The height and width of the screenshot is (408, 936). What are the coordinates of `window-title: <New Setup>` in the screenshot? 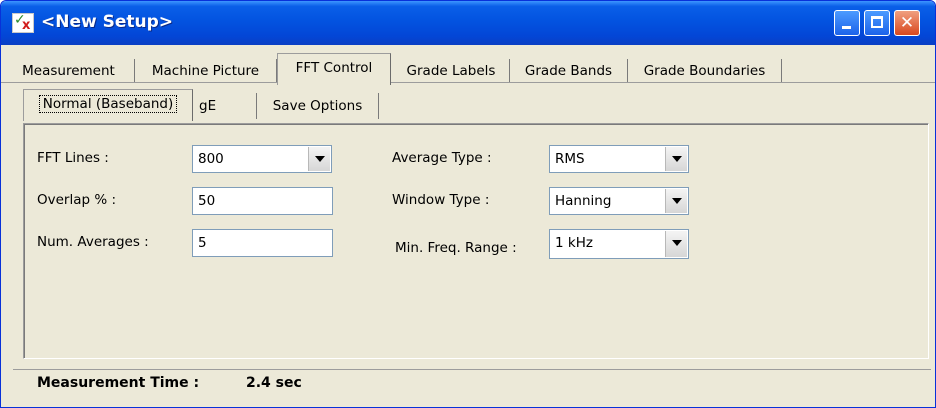 It's located at (107, 22).